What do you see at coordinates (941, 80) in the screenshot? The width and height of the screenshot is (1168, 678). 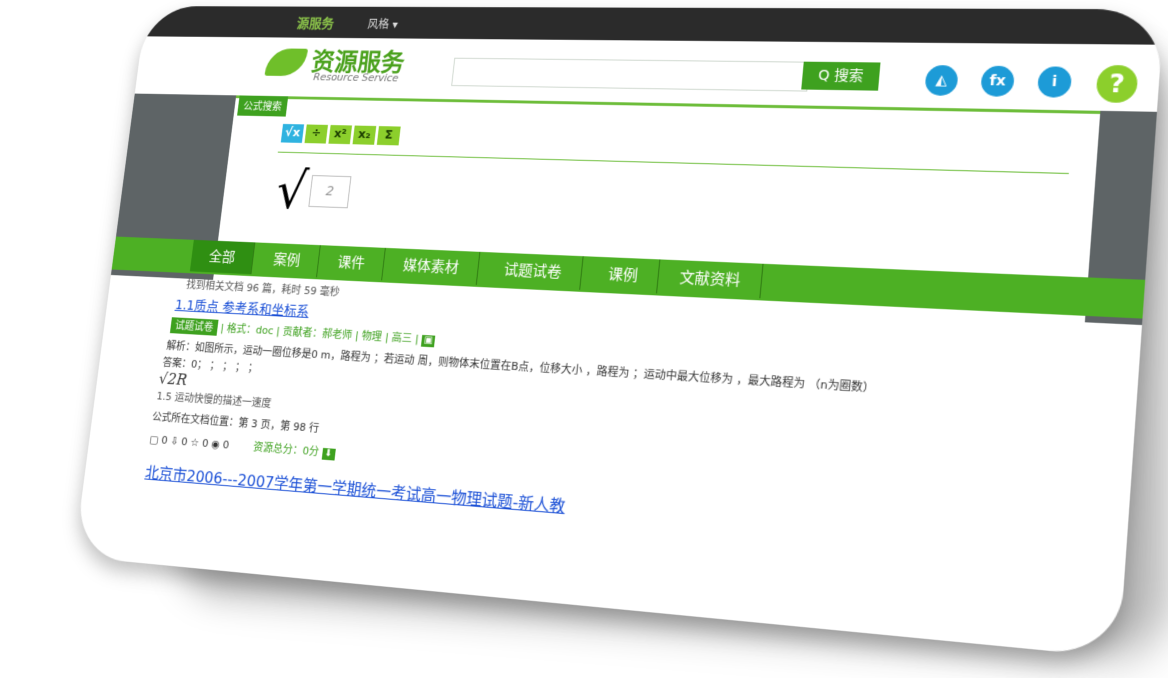 I see `triangle-ruler-icon: ◭` at bounding box center [941, 80].